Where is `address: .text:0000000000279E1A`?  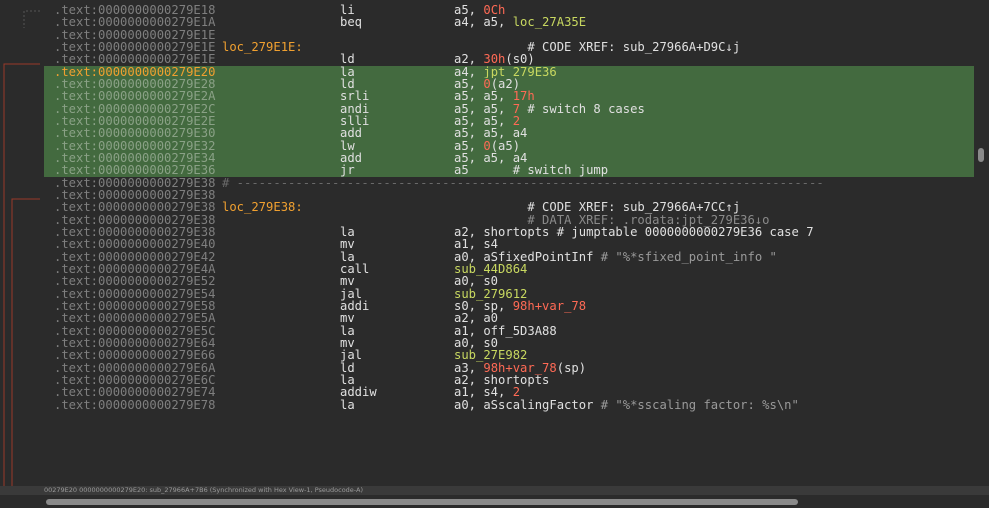
address: .text:0000000000279E1A is located at coordinates (135, 22).